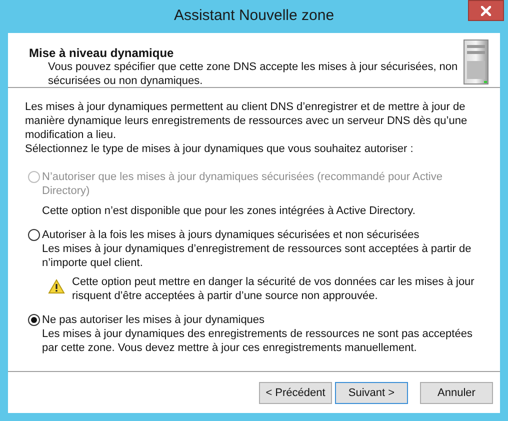 The image size is (508, 421). I want to click on wizard-button: < Précédent, so click(295, 393).